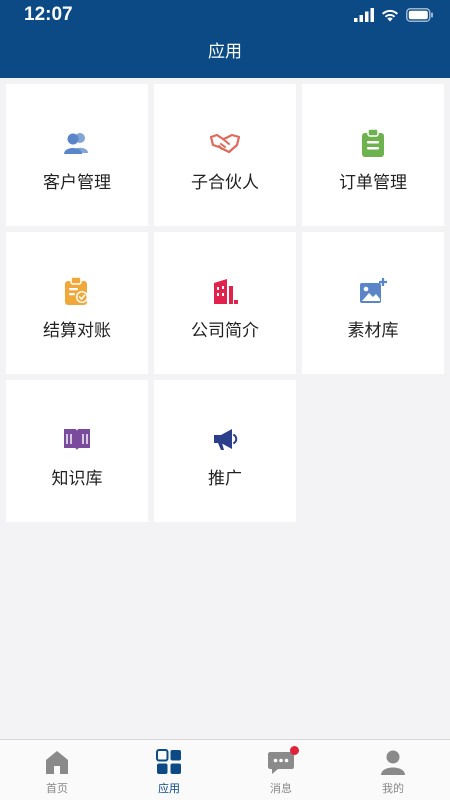 This screenshot has height=800, width=450. Describe the element at coordinates (77, 331) in the screenshot. I see `app-label: 结算对账` at that location.